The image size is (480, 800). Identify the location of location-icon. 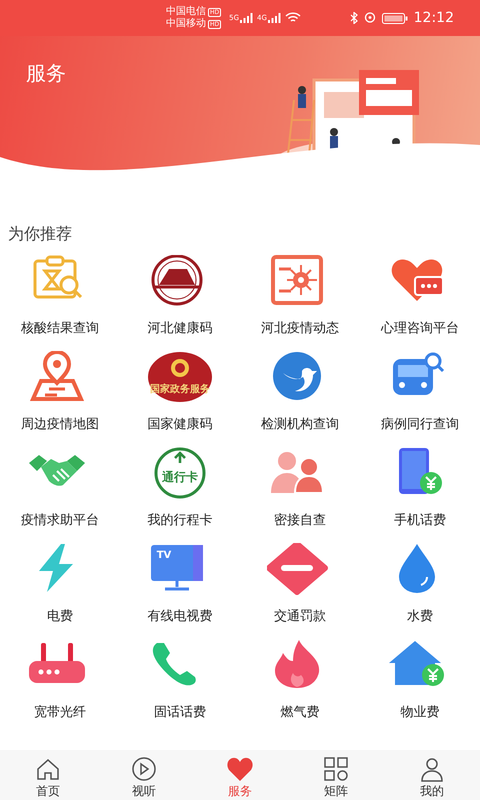
(370, 18).